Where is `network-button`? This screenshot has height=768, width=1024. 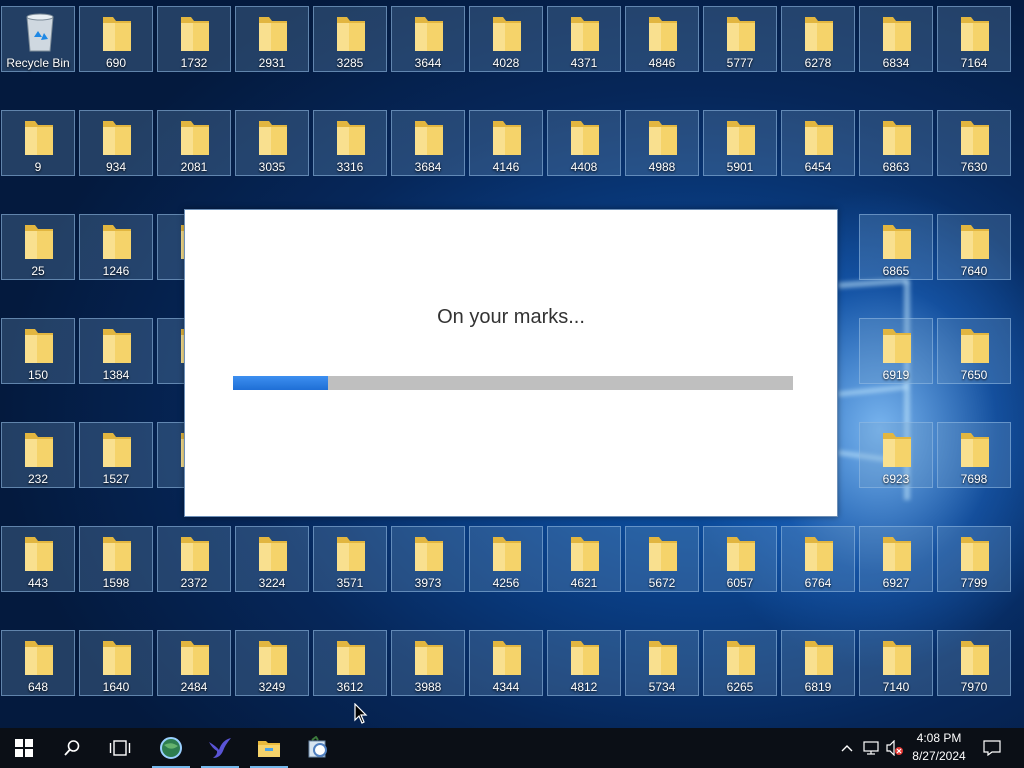
network-button is located at coordinates (871, 748).